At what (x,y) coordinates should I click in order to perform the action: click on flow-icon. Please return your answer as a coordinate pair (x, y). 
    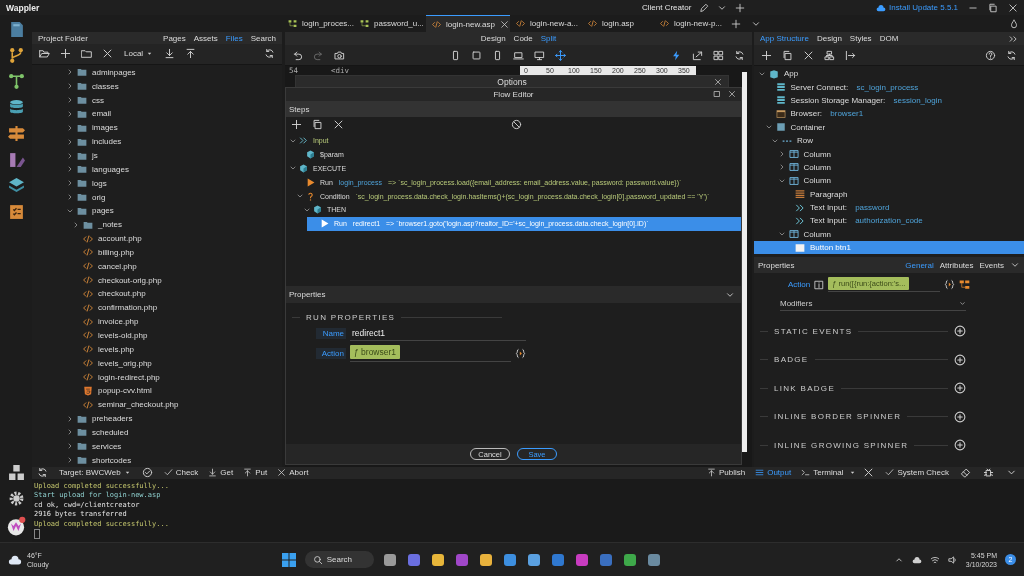
    Looking at the image, I should click on (16, 81).